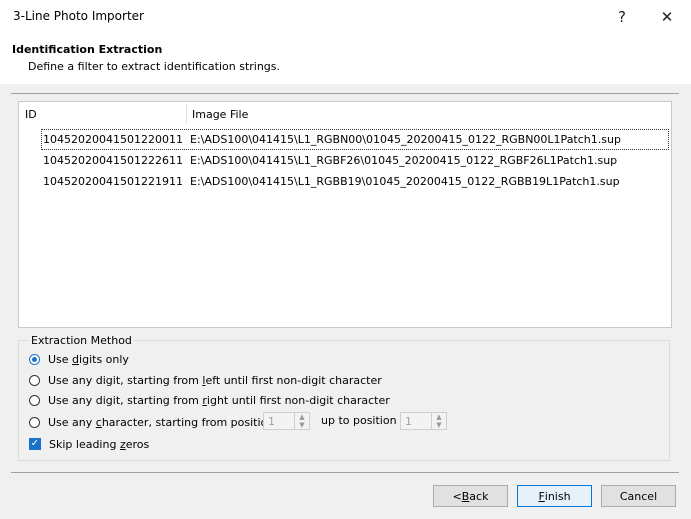 Image resolution: width=691 pixels, height=519 pixels. I want to click on radio-digits-only: Use digits only, so click(79, 359).